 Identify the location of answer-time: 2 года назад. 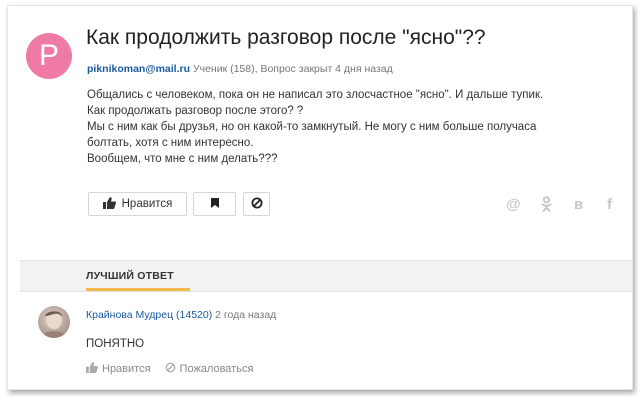
(246, 315).